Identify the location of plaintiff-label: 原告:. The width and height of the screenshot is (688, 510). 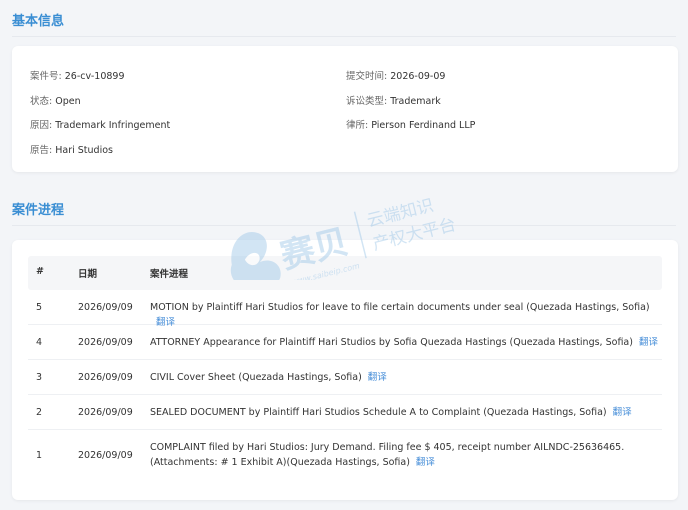
(41, 150).